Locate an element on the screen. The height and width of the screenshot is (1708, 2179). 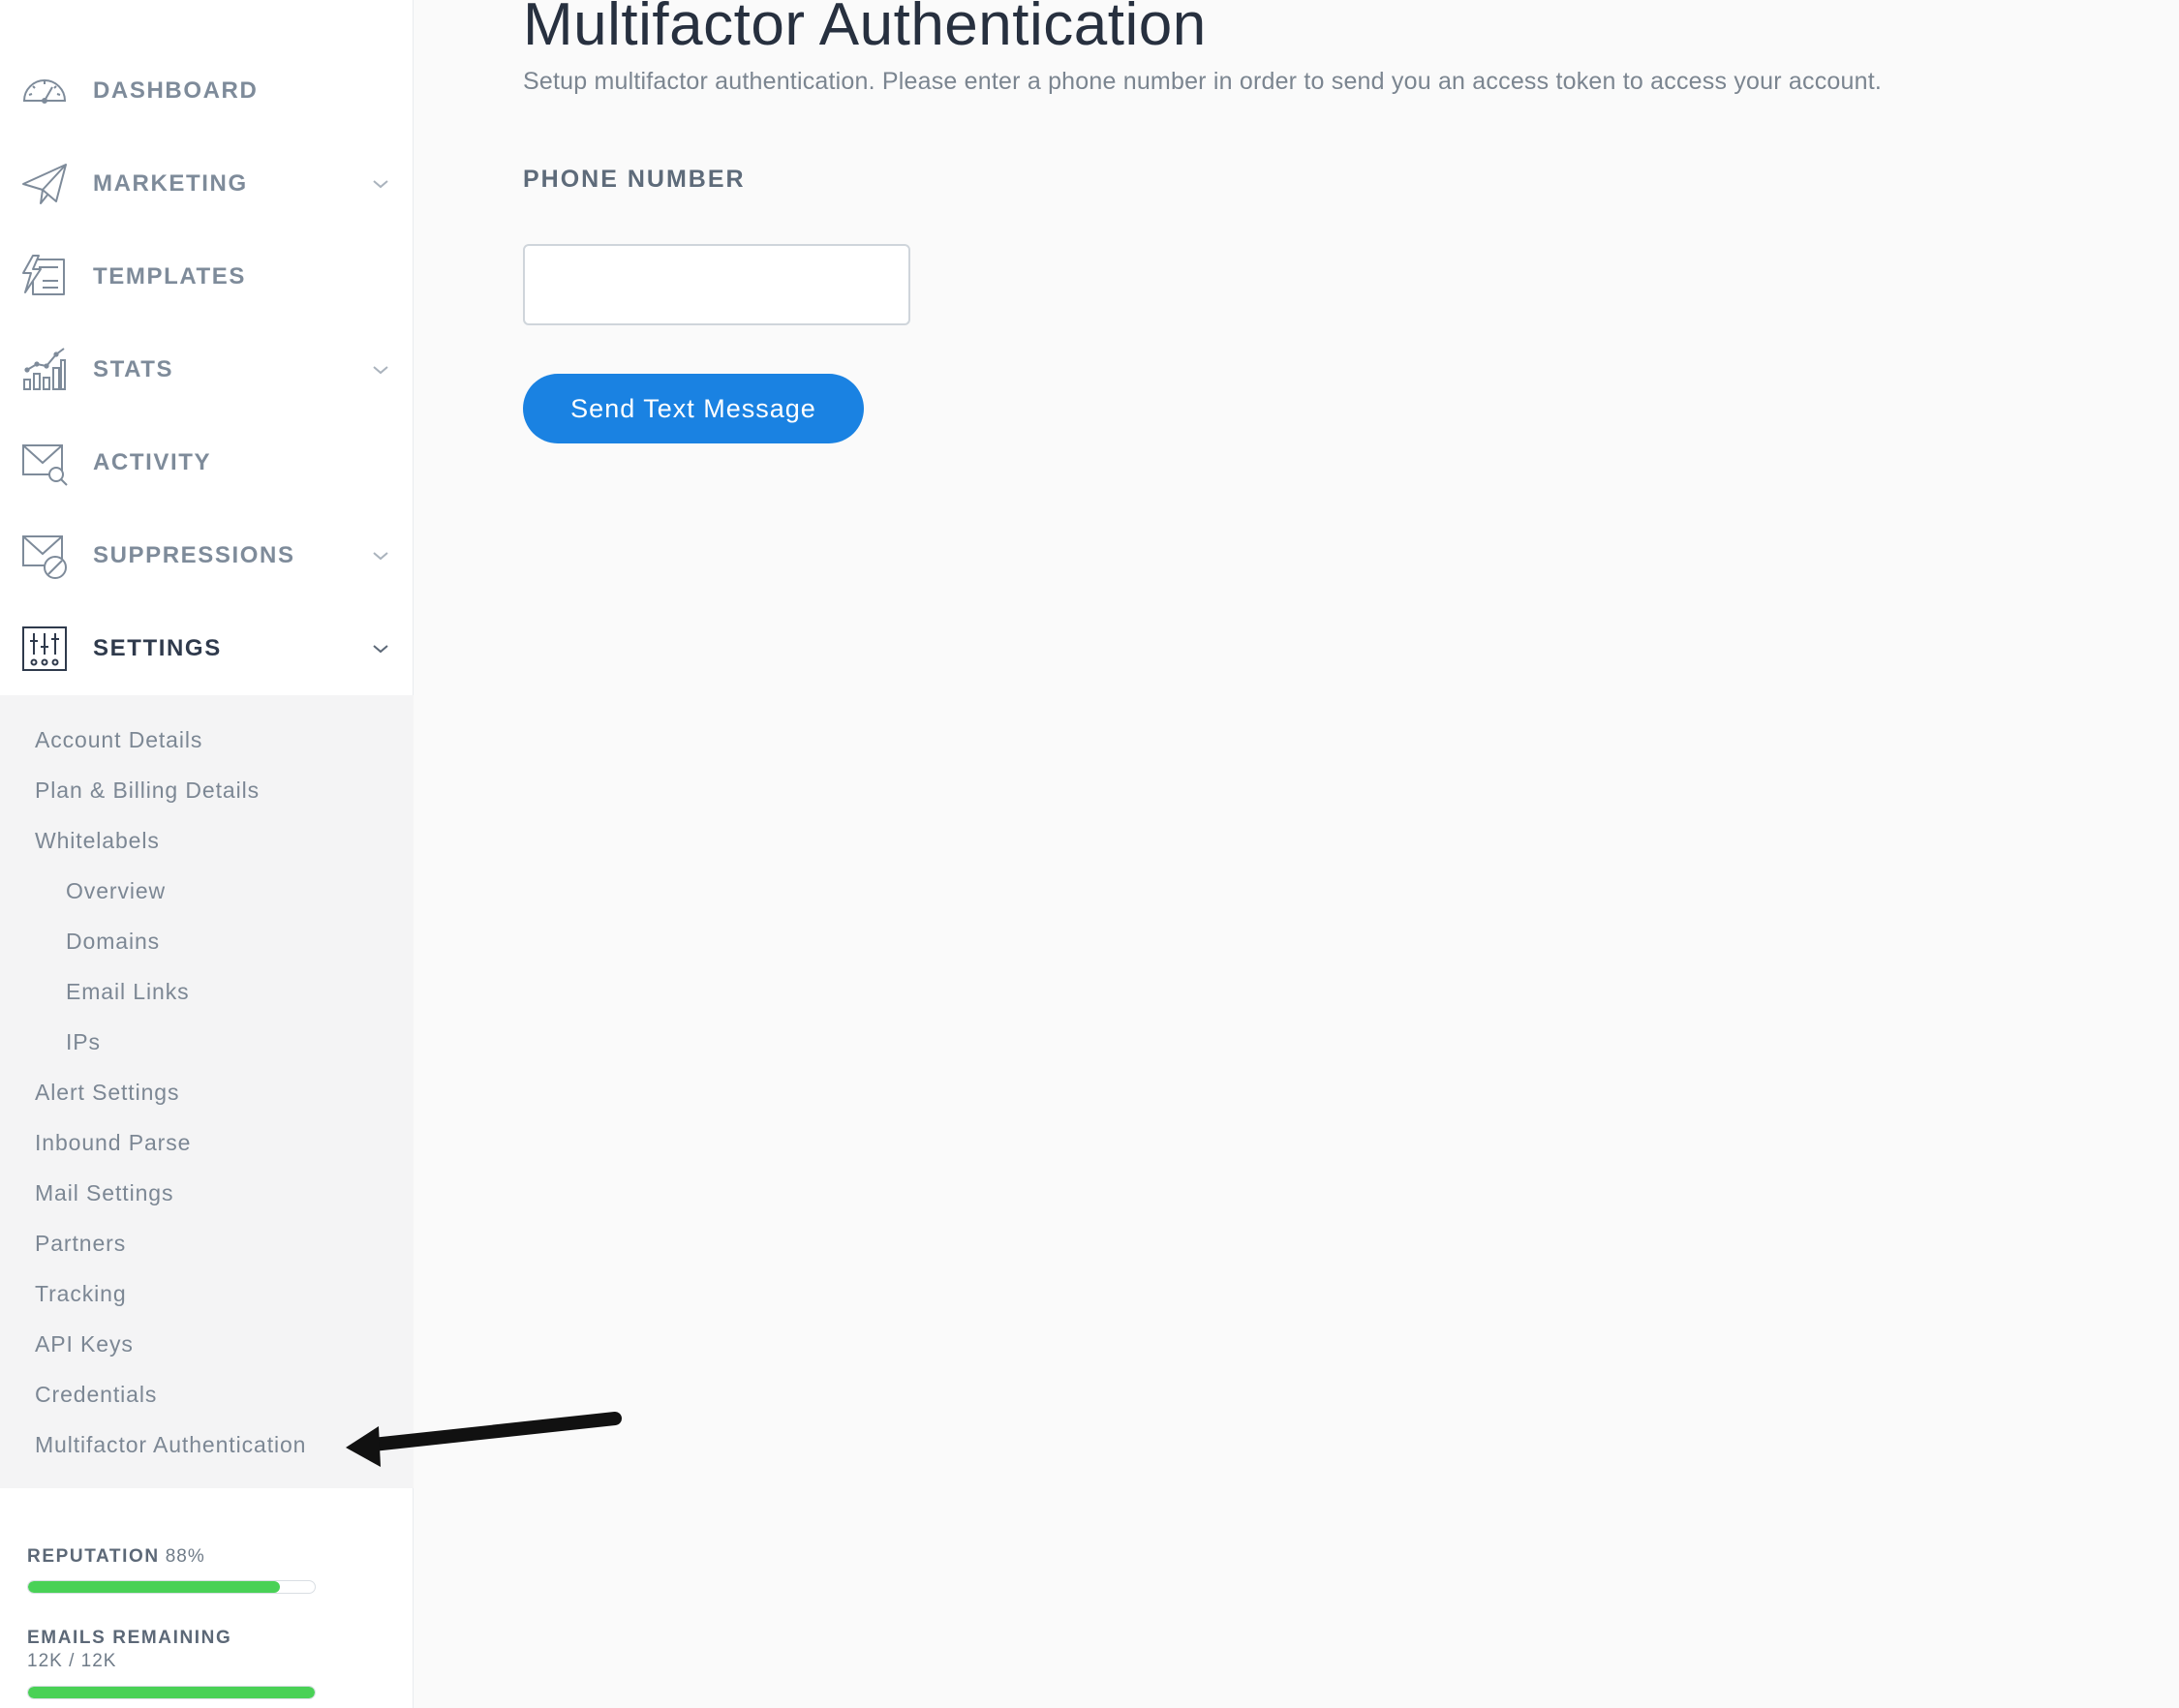
nav-item-templates: TEMPLATES is located at coordinates (207, 276).